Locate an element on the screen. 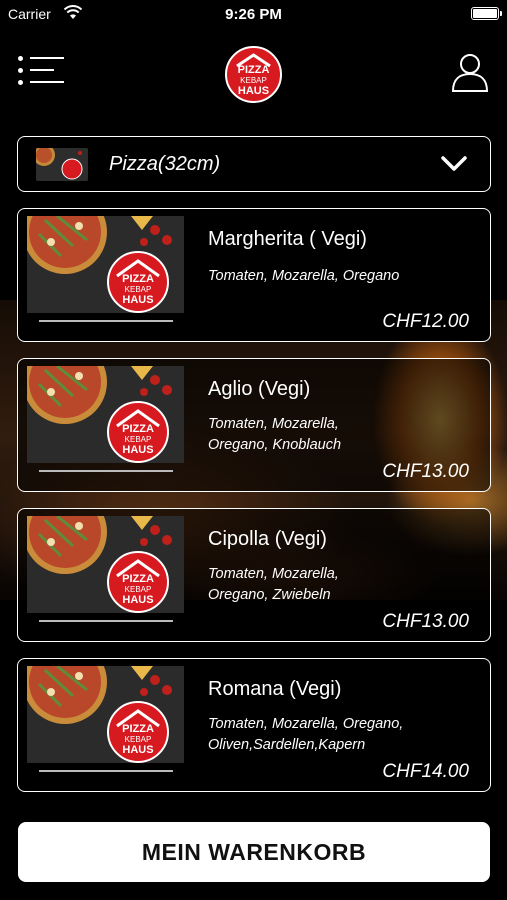 This screenshot has width=507, height=900. item-description: Tomaten, Mozarella, Oregano, Knoblauch is located at coordinates (275, 434).